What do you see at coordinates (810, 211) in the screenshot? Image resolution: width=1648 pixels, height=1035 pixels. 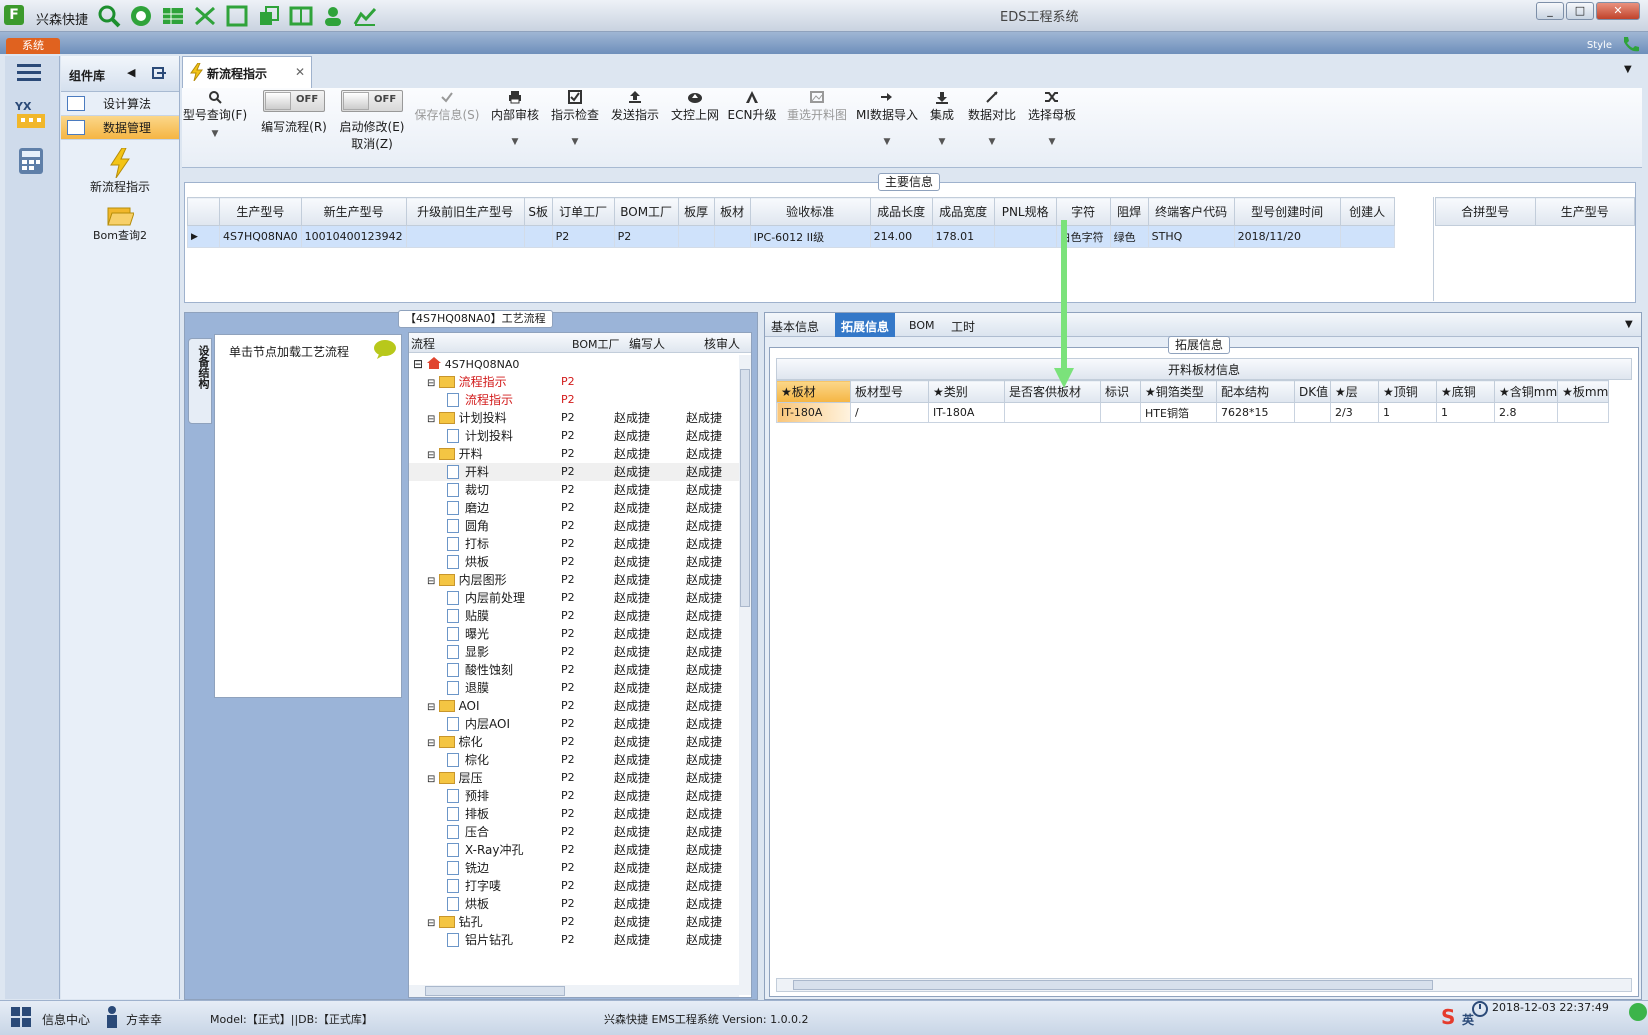 I see `col-header: 验收标准` at bounding box center [810, 211].